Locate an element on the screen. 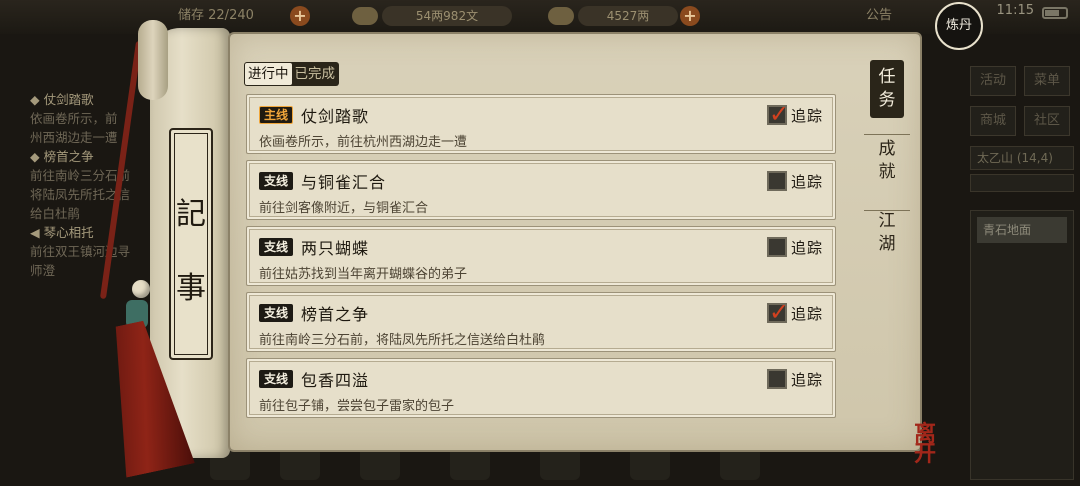  quest-row: 支线 与铜雀汇合 前往剑客像附近，与铜雀汇合 追踪 is located at coordinates (541, 190).